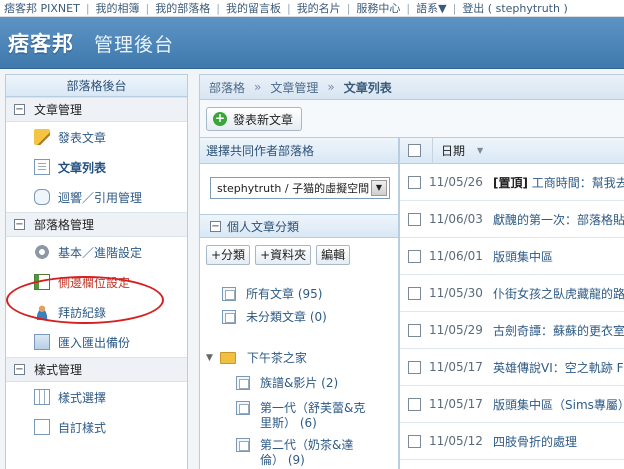 The image size is (624, 469). I want to click on sidebar-item-label: 樣式選擇, so click(82, 397).